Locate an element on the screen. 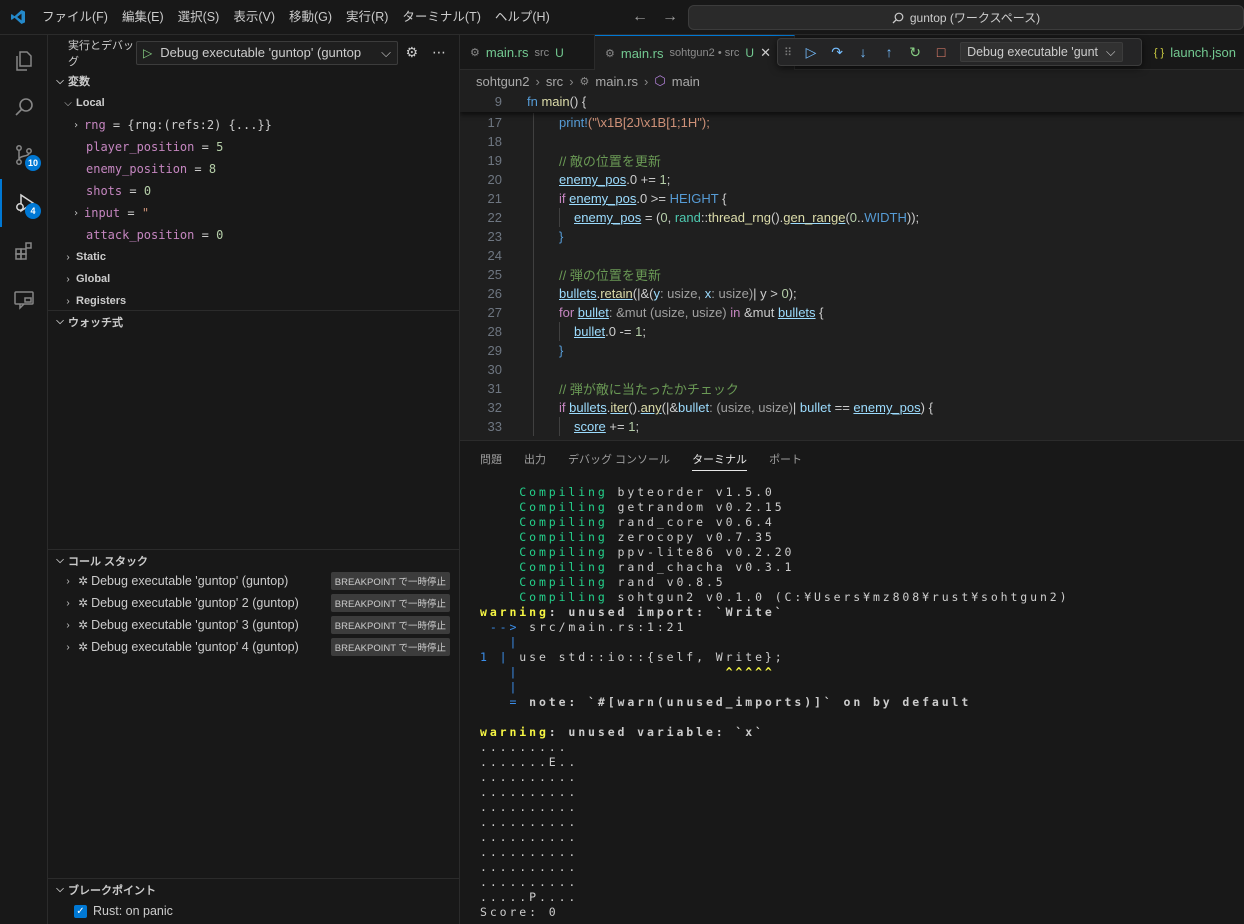  breadcrumb-item: main is located at coordinates (686, 81).